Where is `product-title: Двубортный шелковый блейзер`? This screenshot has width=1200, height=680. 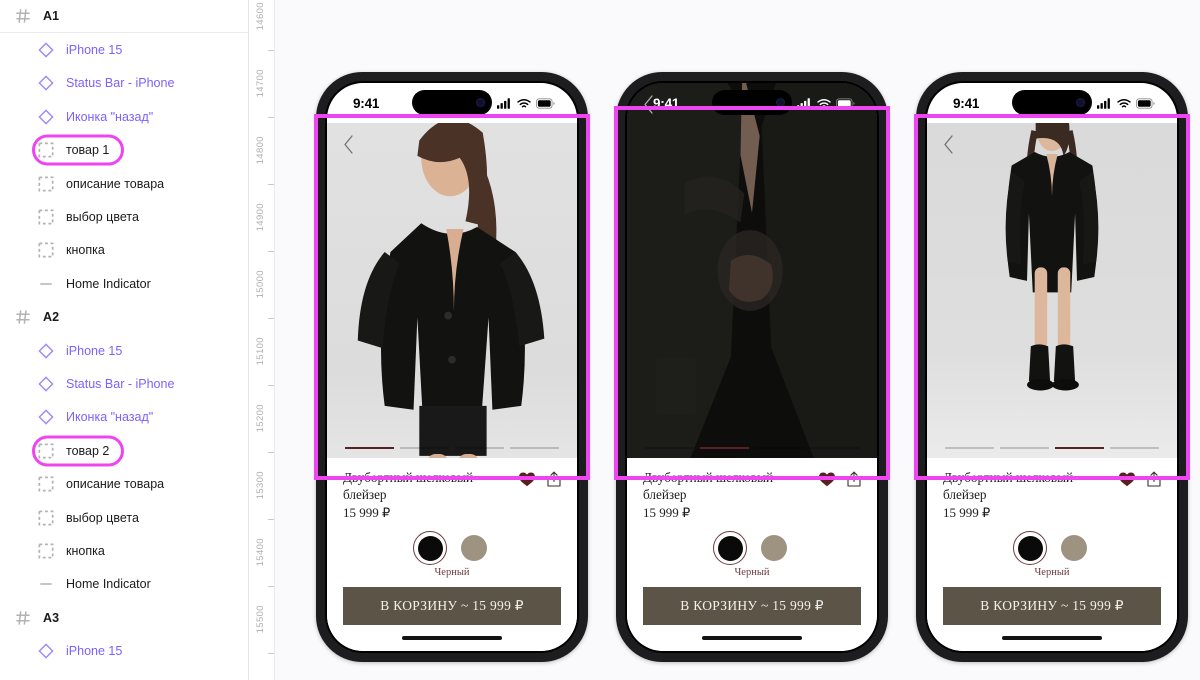 product-title: Двубортный шелковый блейзер is located at coordinates (408, 486).